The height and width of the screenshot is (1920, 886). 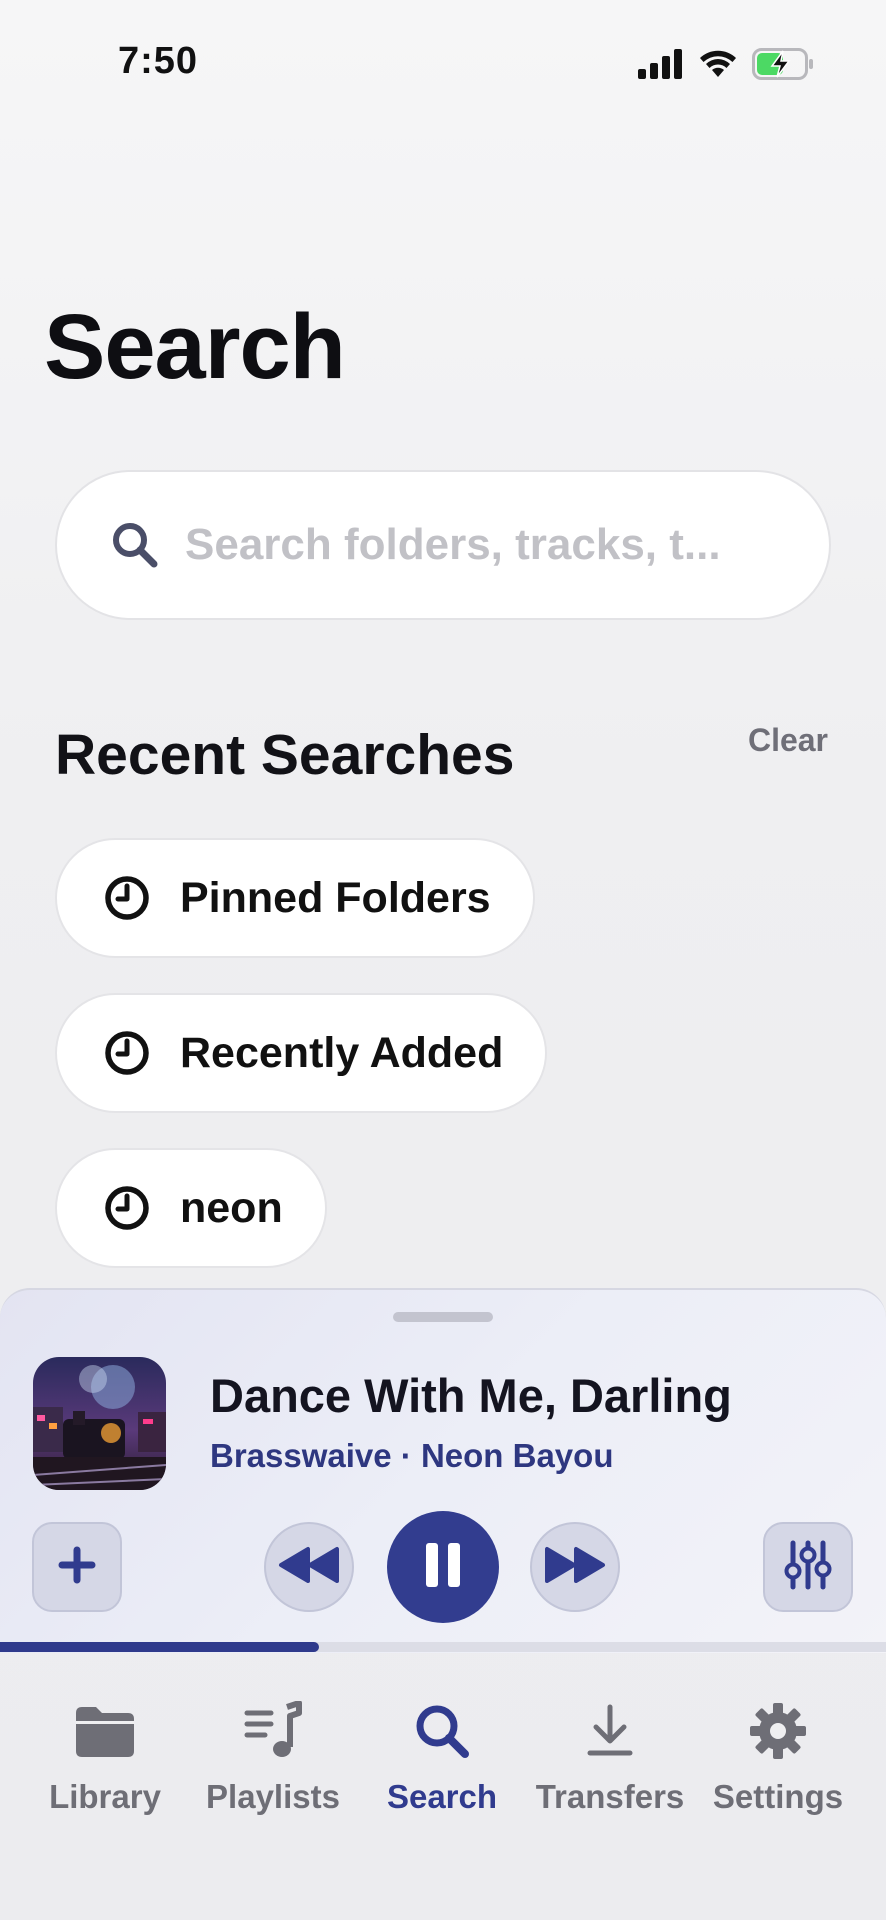 I want to click on download-icon, so click(x=610, y=1731).